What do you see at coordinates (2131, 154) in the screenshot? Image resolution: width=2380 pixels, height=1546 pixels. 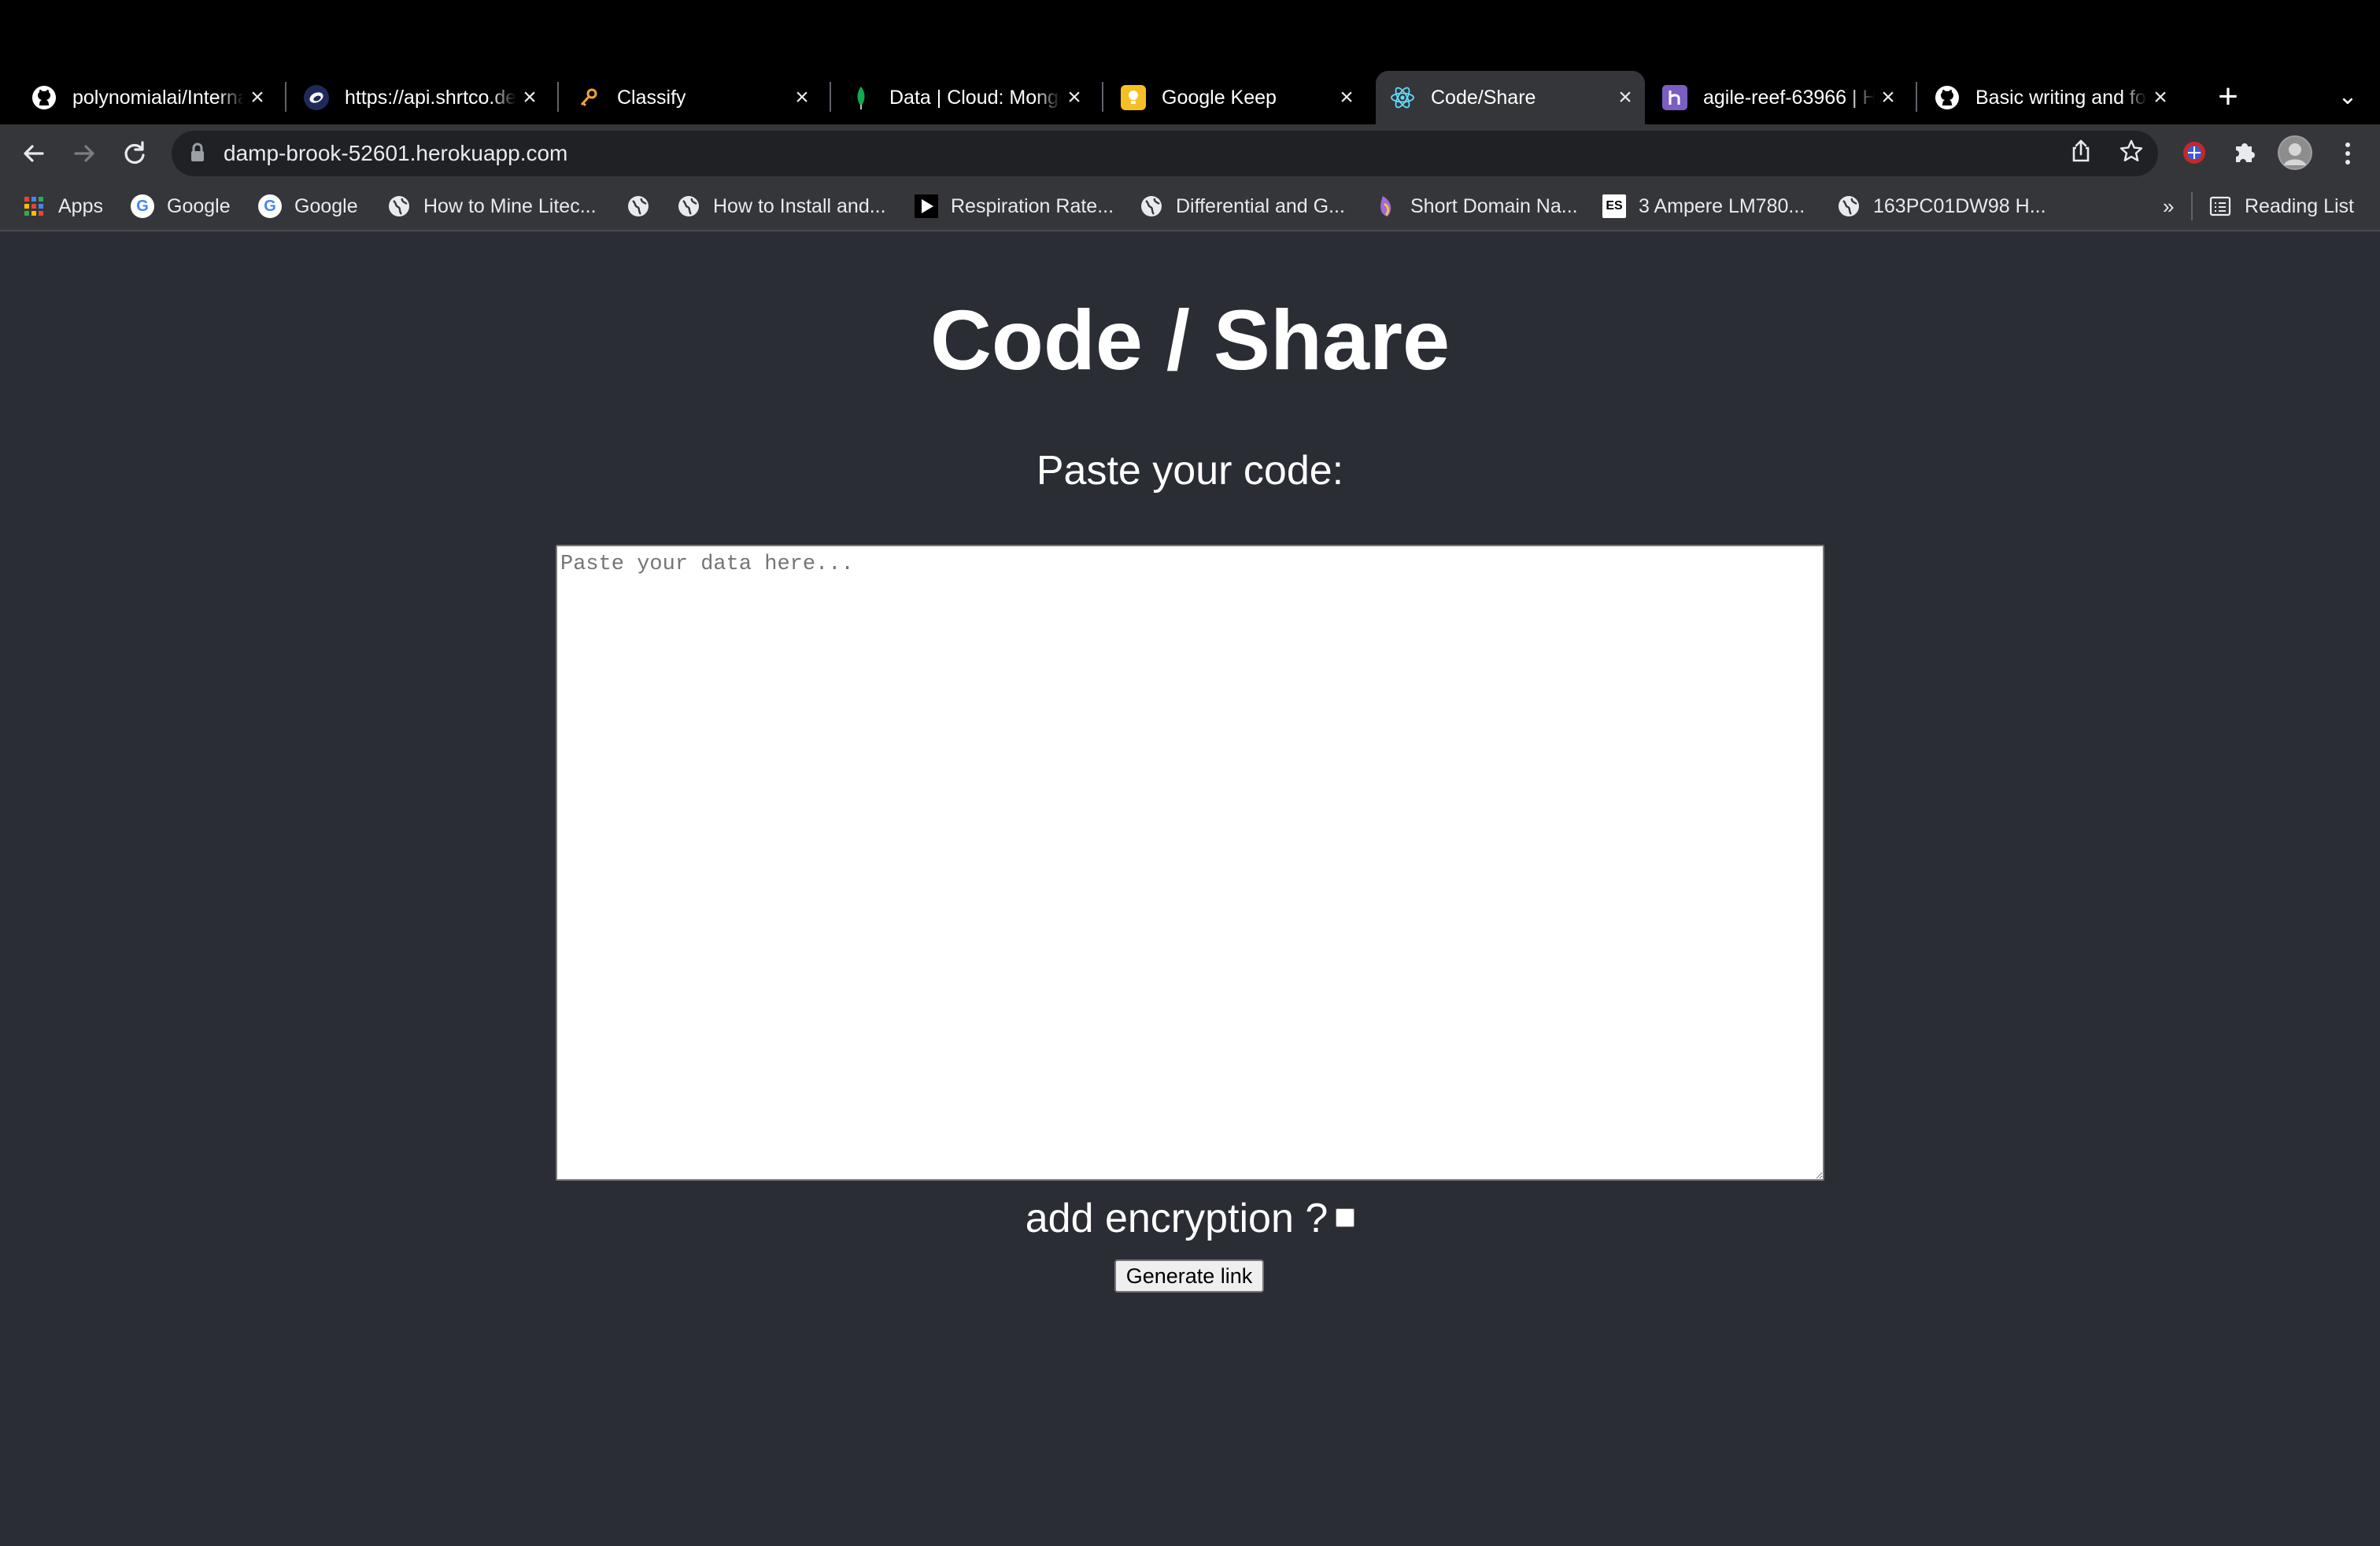 I see `bookmark-star-icon` at bounding box center [2131, 154].